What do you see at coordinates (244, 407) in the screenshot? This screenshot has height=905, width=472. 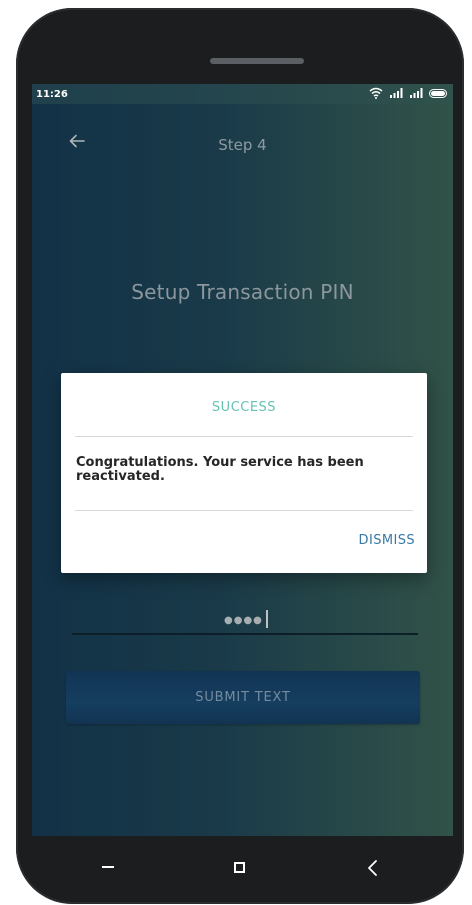 I see `dialog-title: SUCCESS` at bounding box center [244, 407].